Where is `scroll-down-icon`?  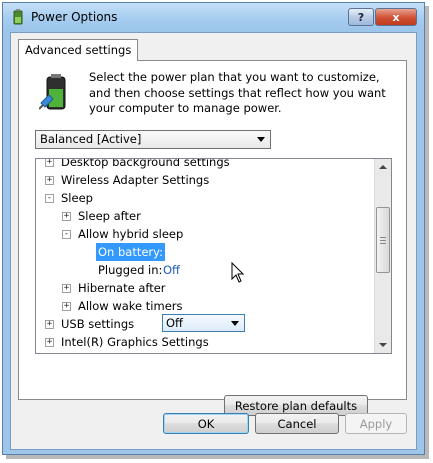
scroll-down-icon is located at coordinates (383, 345).